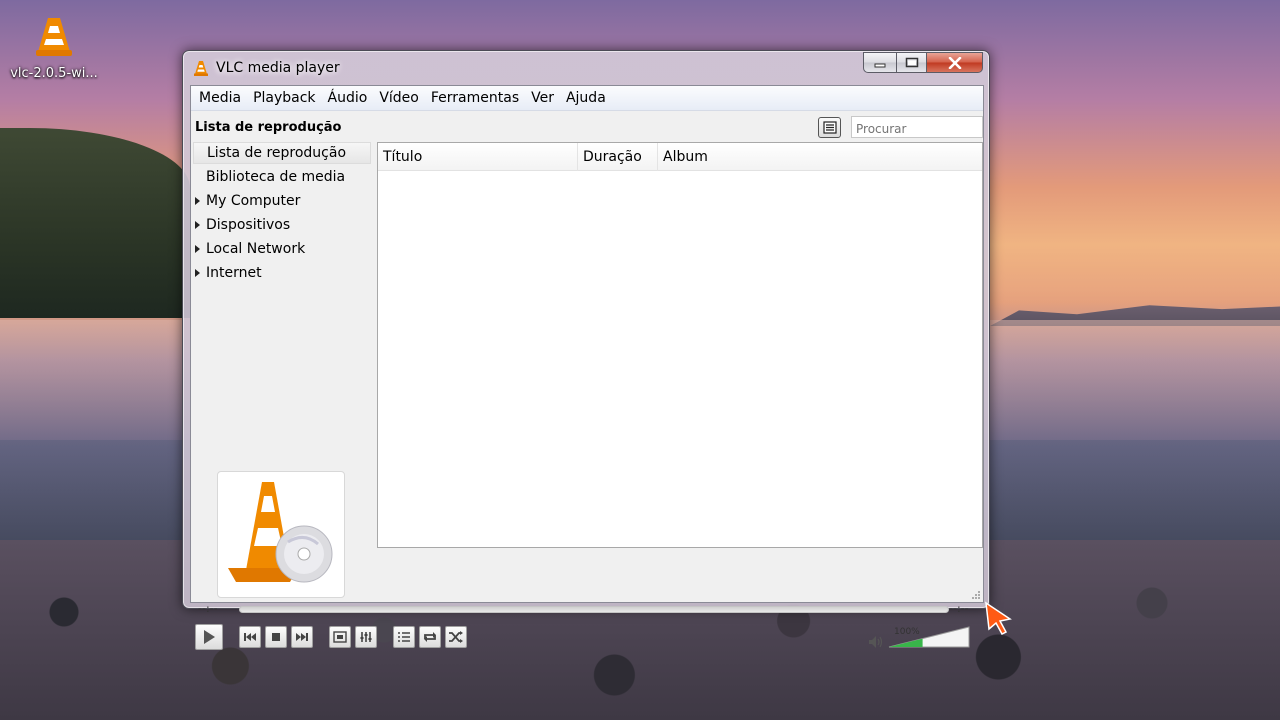  I want to click on play-icon, so click(209, 637).